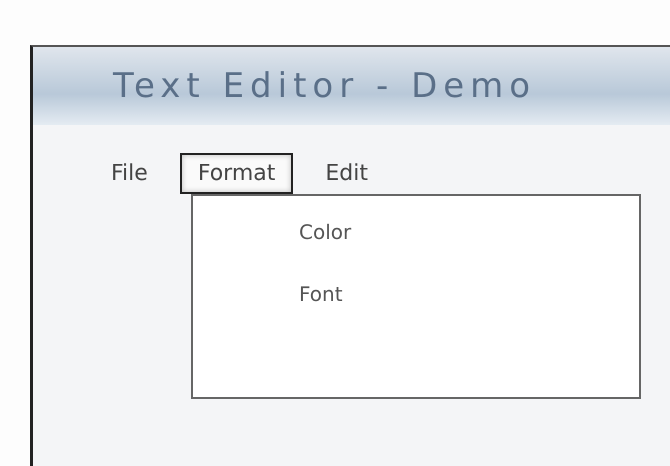 This screenshot has width=670, height=466. I want to click on menu-option: Font, so click(321, 294).